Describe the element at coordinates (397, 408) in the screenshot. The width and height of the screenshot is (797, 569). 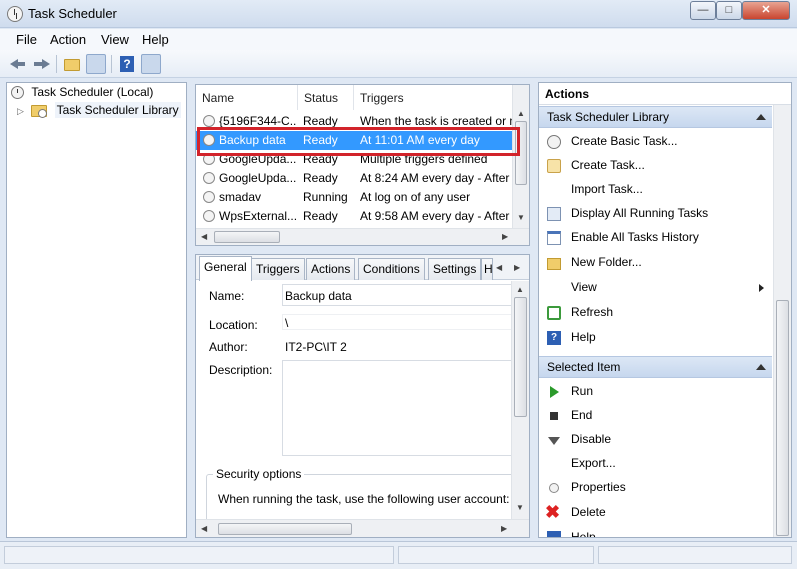
I see `description-field` at that location.